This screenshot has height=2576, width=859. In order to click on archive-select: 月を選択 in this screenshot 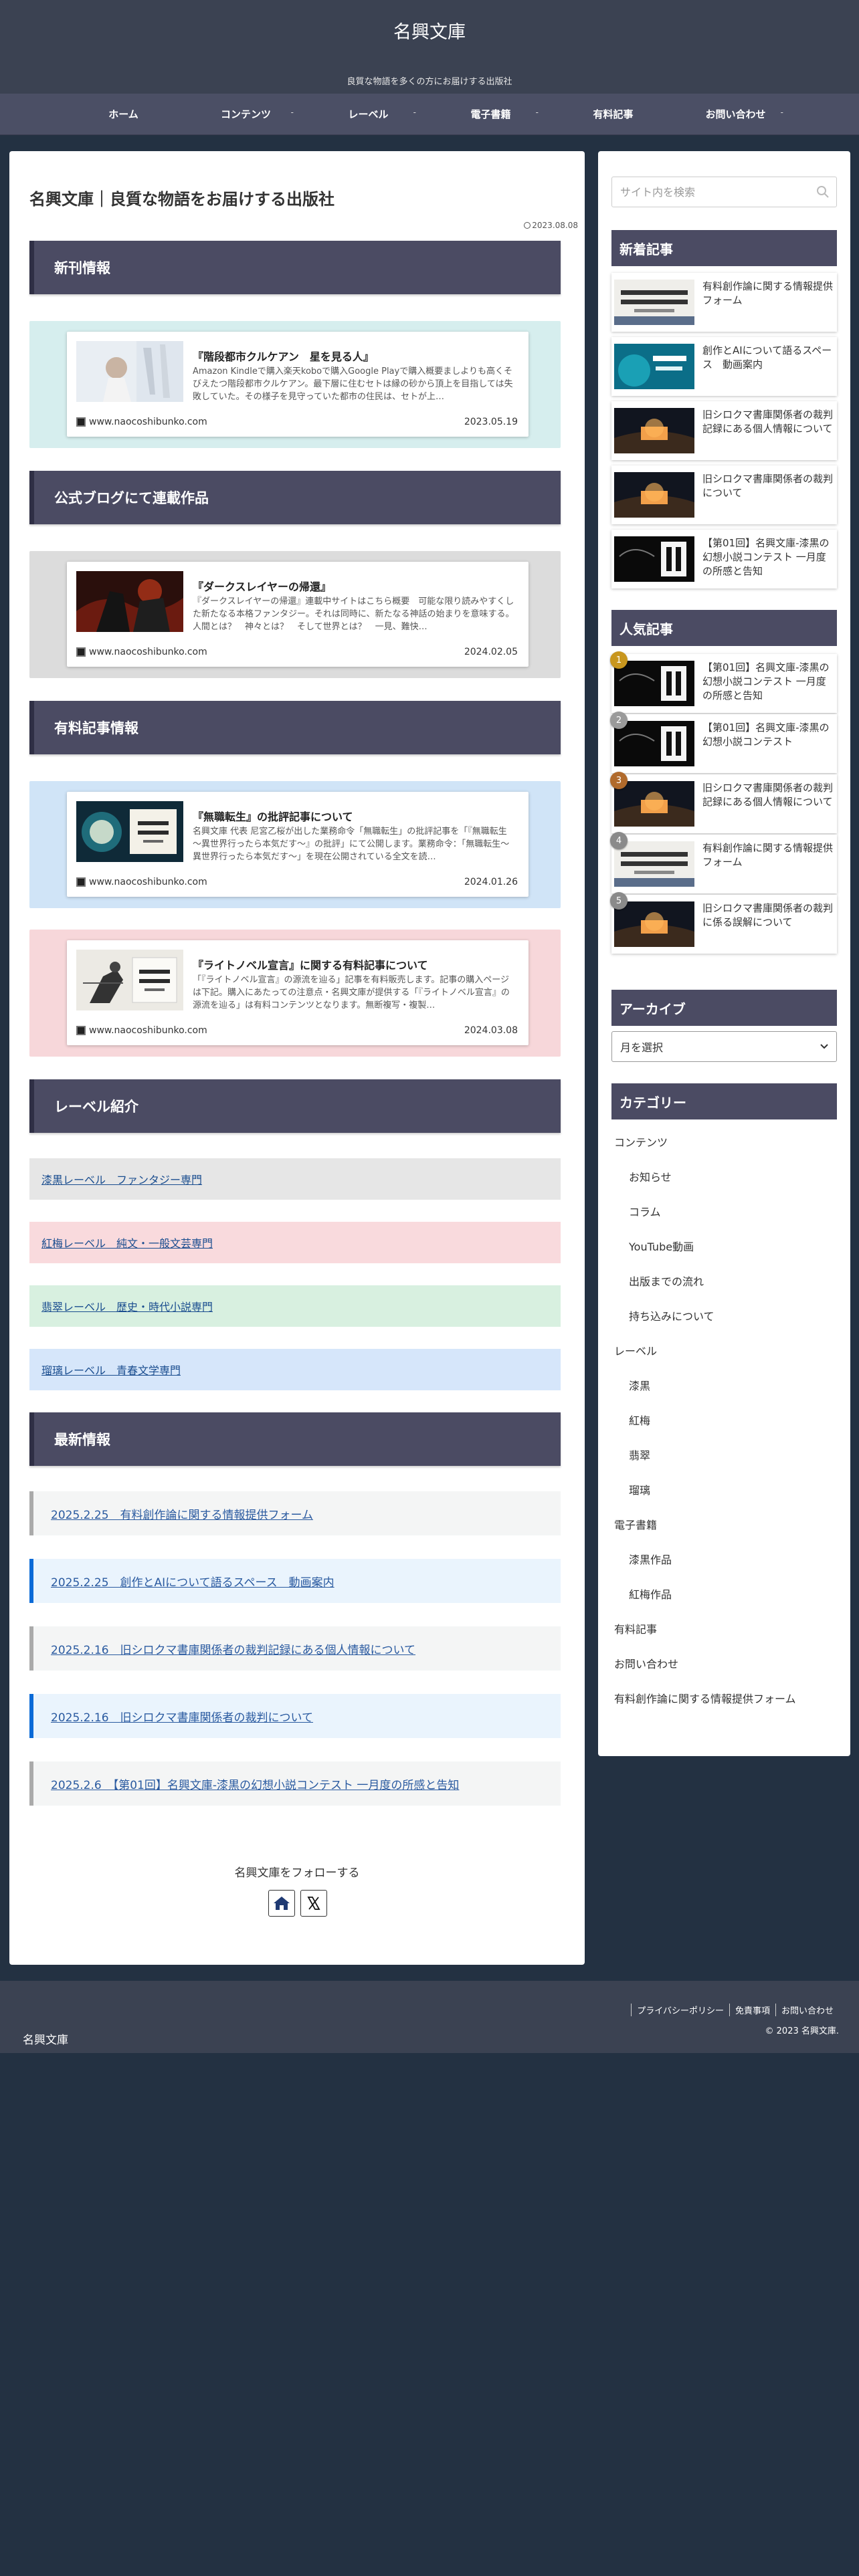, I will do `click(724, 1046)`.